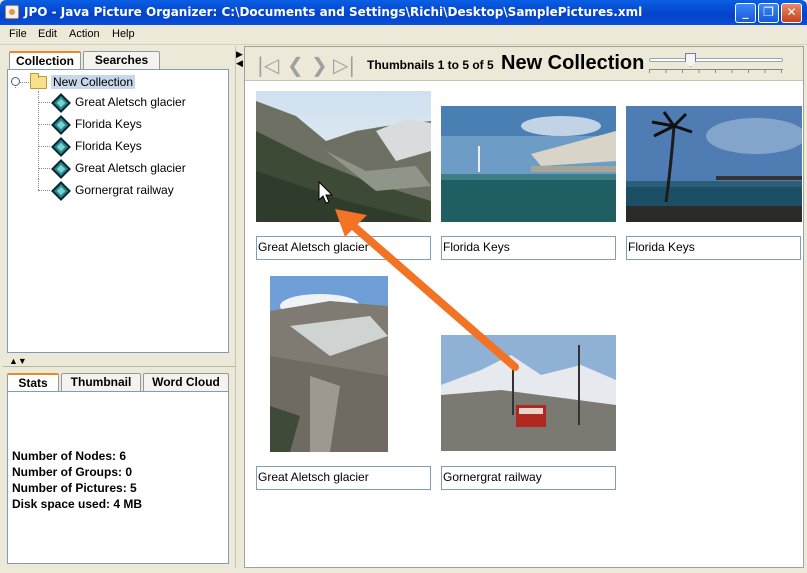  I want to click on tree-toggle, so click(15, 81).